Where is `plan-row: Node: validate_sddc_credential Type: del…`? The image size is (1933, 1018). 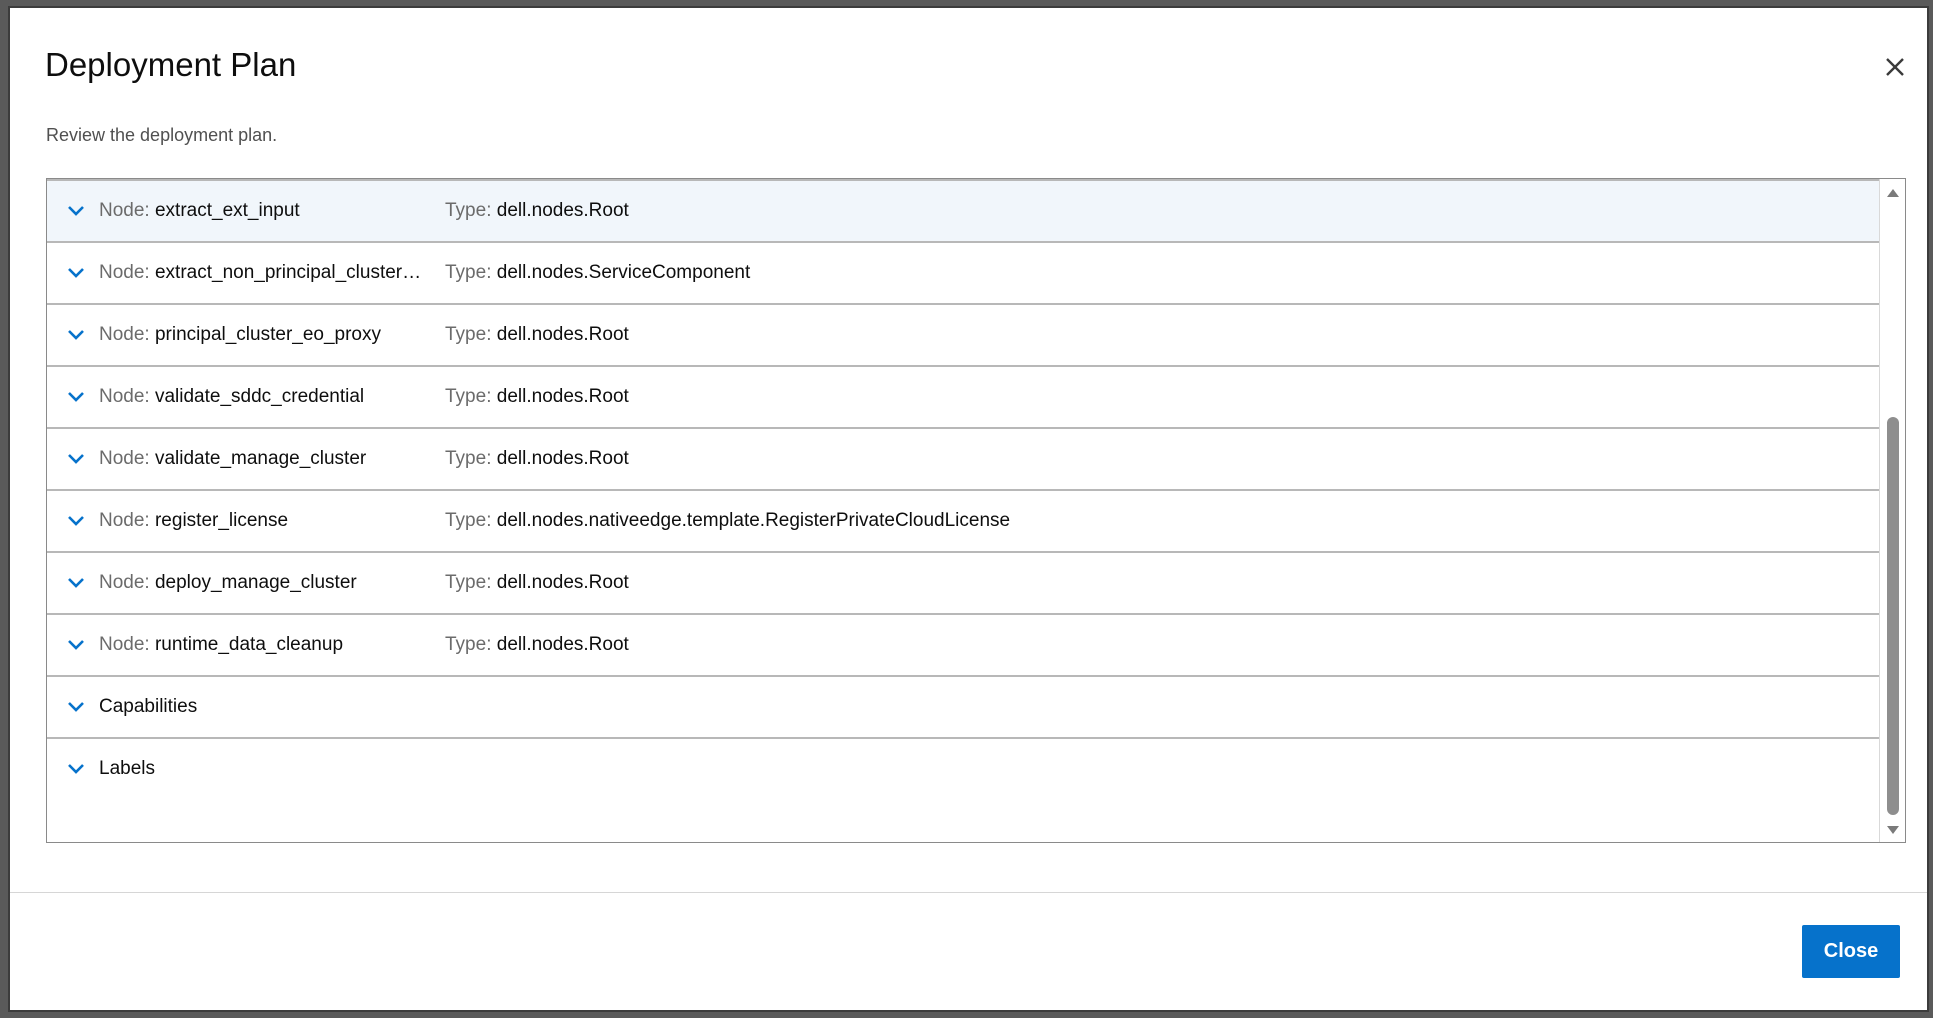 plan-row: Node: validate_sddc_credential Type: del… is located at coordinates (963, 396).